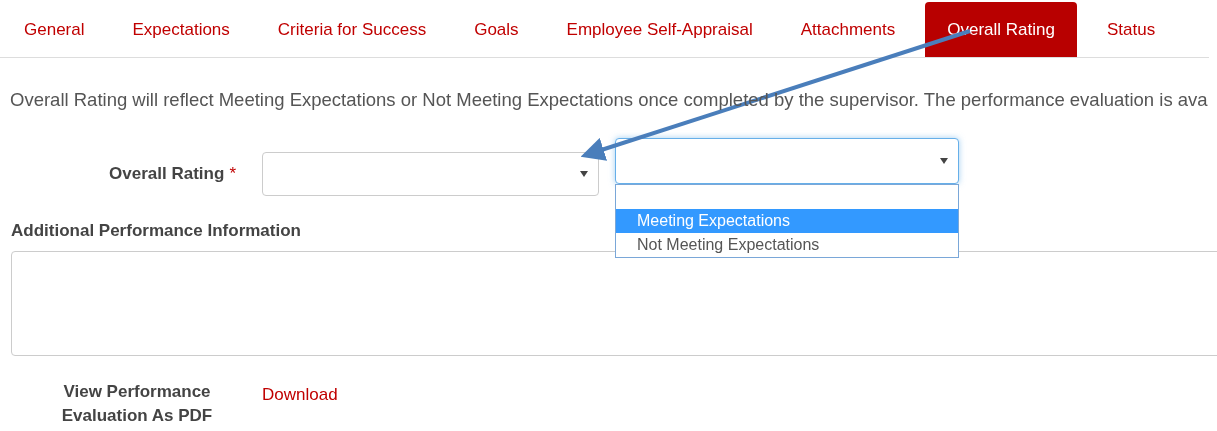  Describe the element at coordinates (232, 174) in the screenshot. I see `required-mark: *` at that location.